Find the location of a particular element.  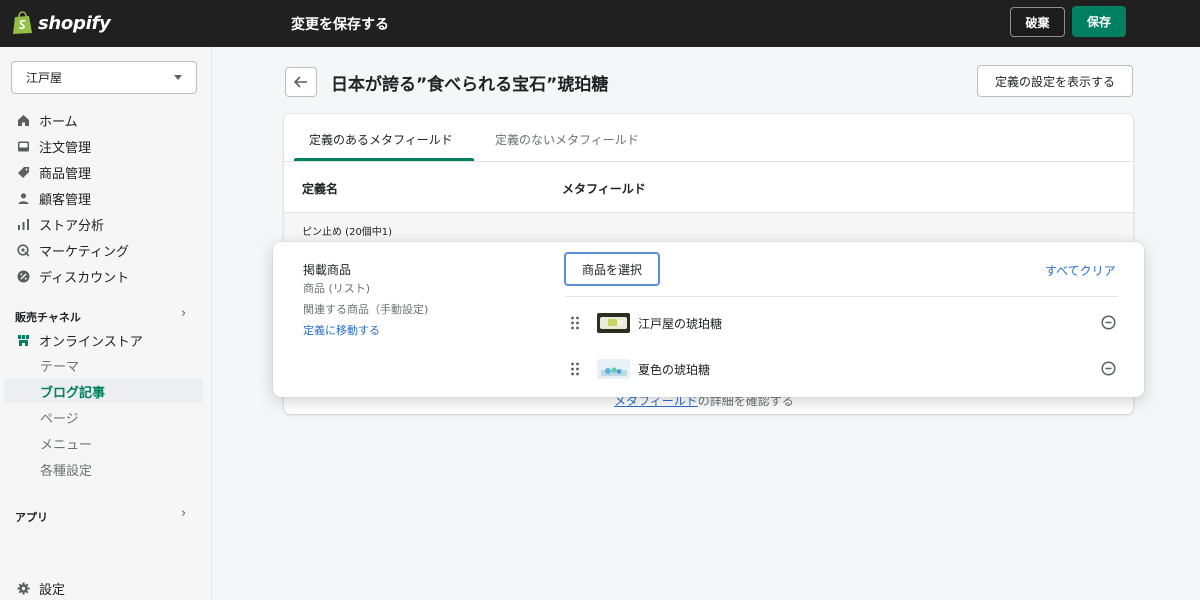

person-icon is located at coordinates (23, 198).